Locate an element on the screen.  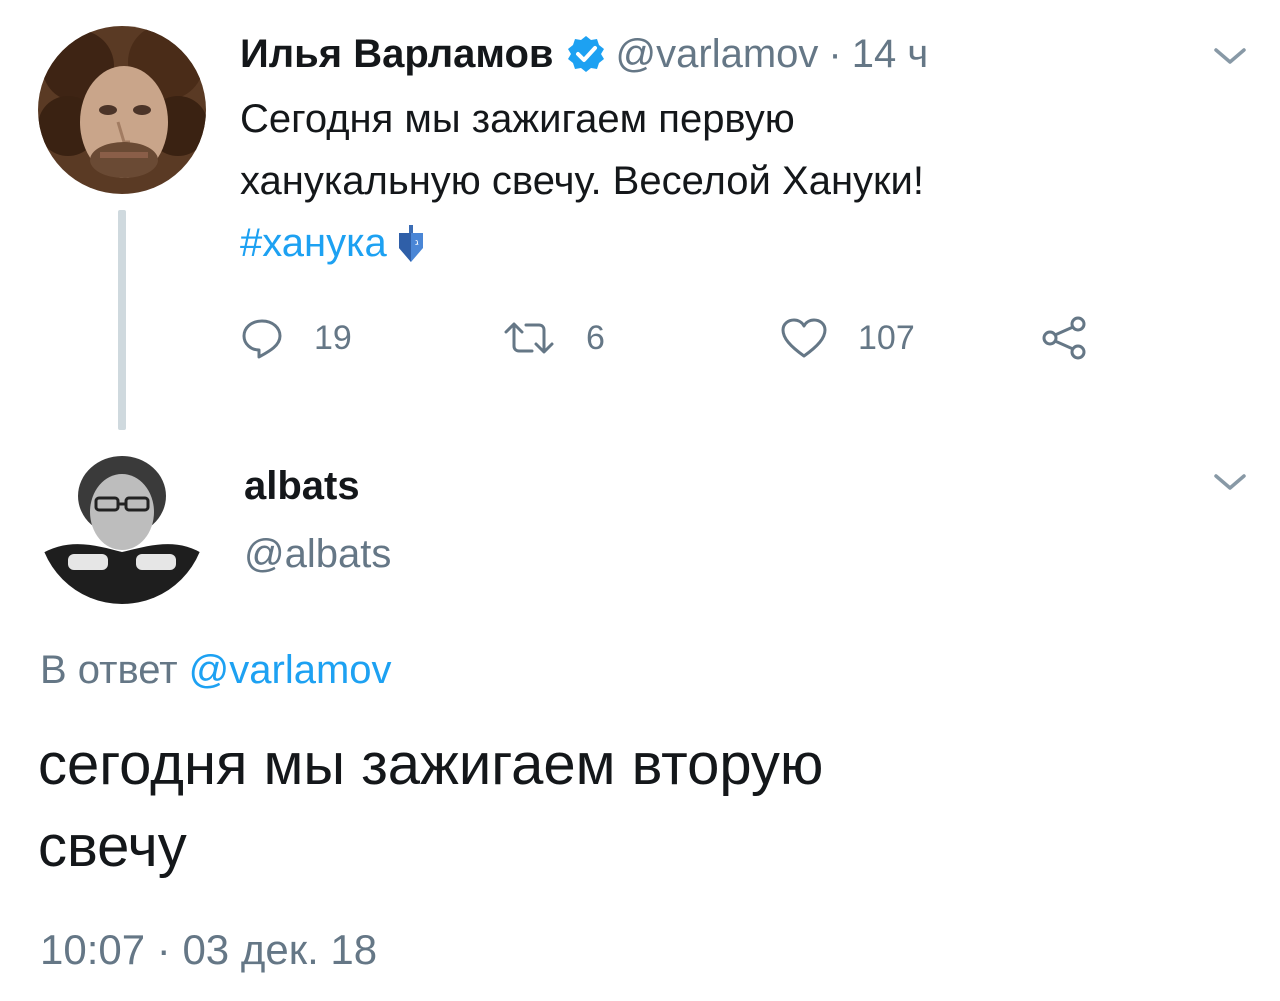
author-handle: @varlamov is located at coordinates (717, 54).